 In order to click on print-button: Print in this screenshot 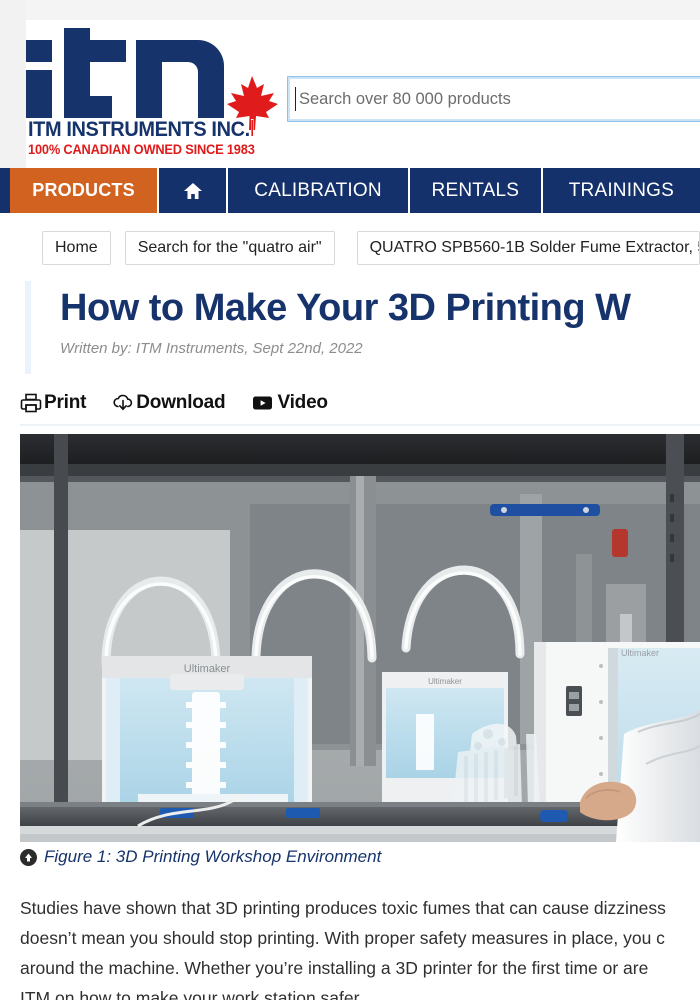, I will do `click(53, 403)`.